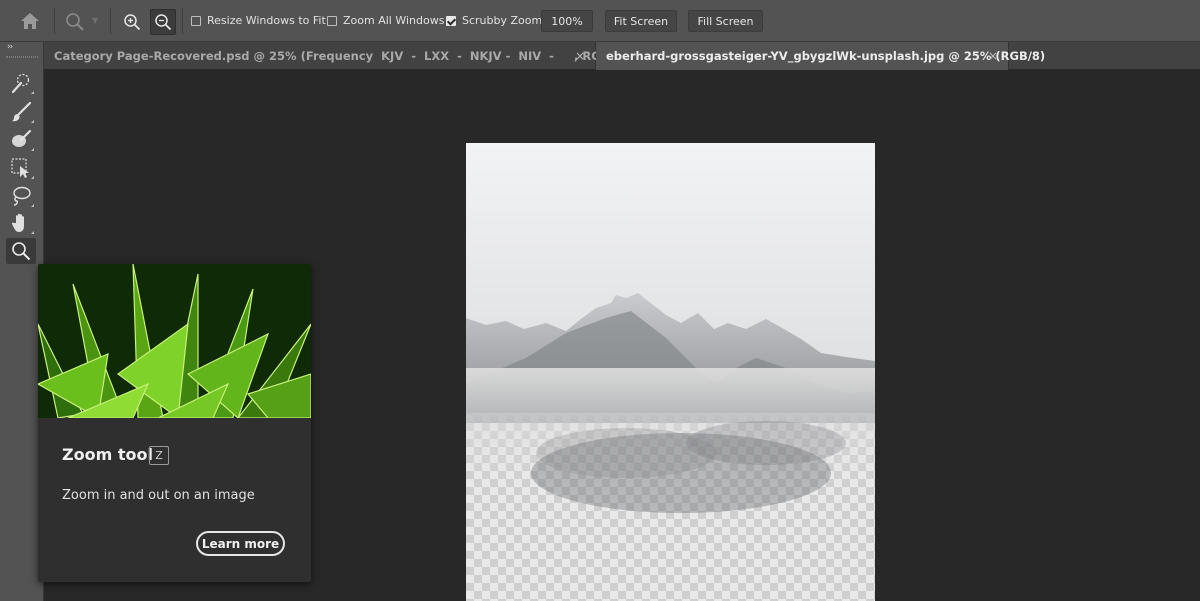 Image resolution: width=1200 pixels, height=601 pixels. I want to click on magnifier-icon, so click(75, 22).